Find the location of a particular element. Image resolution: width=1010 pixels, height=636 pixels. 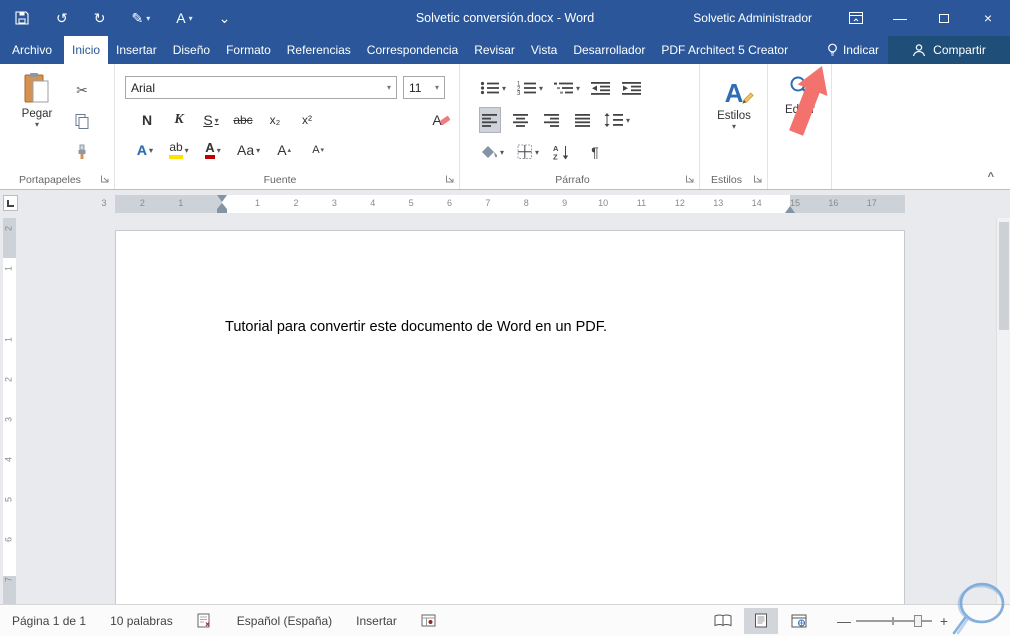

paste-button: Pegar ▾ is located at coordinates (37, 100).